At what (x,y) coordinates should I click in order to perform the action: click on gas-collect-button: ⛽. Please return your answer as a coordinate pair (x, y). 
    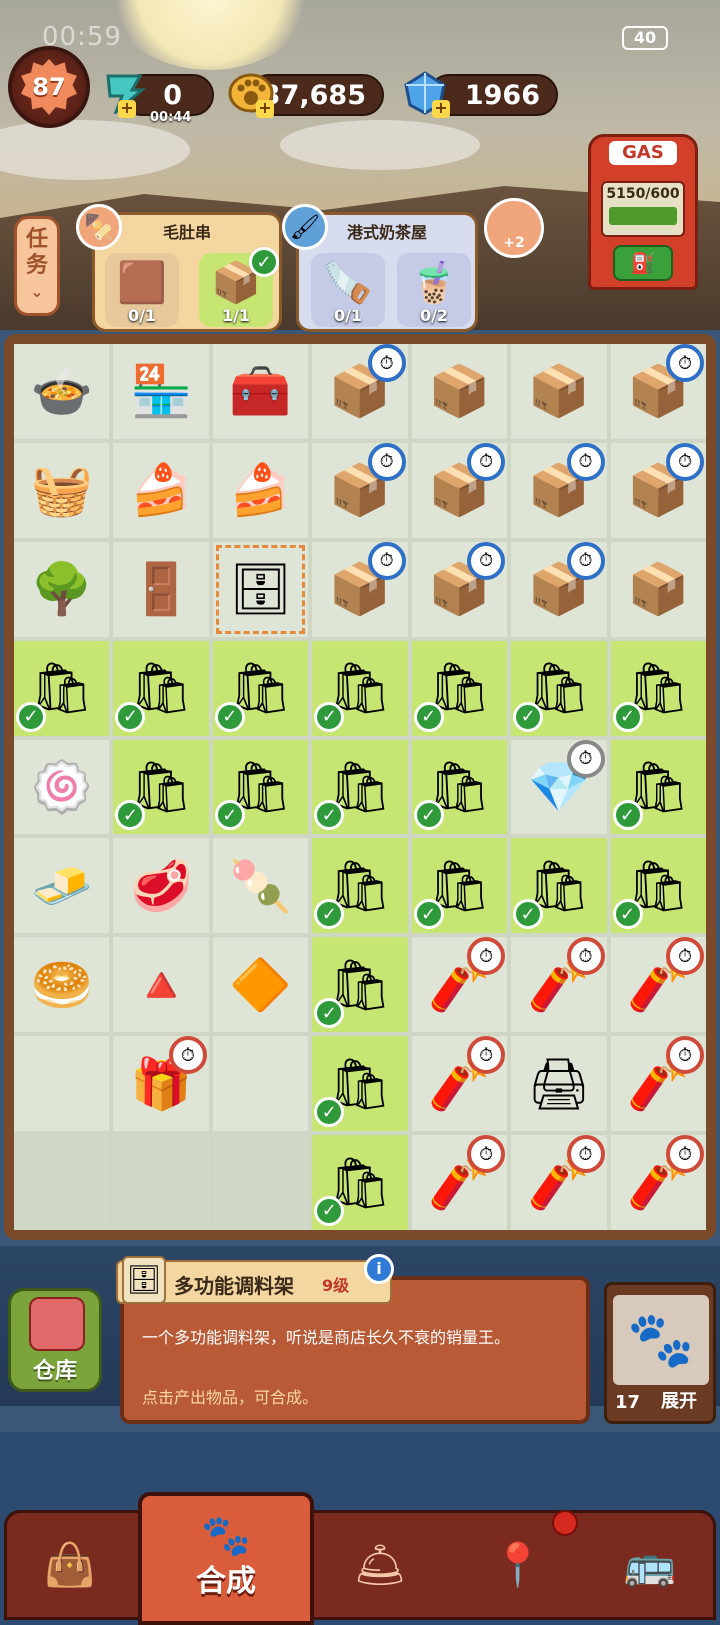
    Looking at the image, I should click on (643, 263).